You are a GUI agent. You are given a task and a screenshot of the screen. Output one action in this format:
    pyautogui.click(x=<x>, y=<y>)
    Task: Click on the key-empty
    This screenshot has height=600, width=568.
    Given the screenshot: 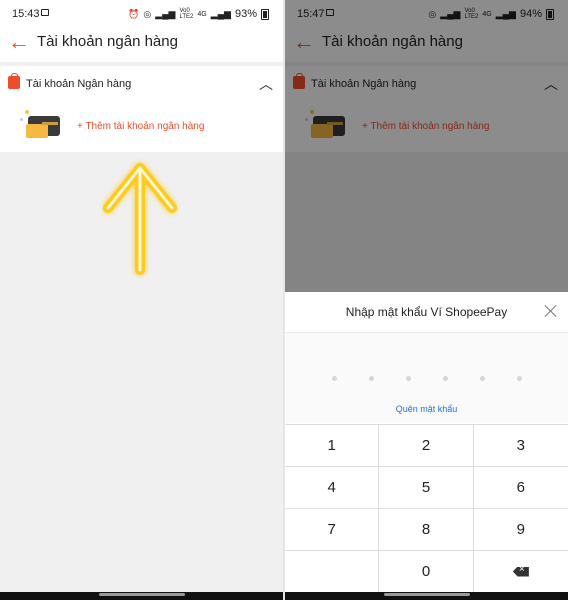 What is the action you would take?
    pyautogui.click(x=332, y=572)
    